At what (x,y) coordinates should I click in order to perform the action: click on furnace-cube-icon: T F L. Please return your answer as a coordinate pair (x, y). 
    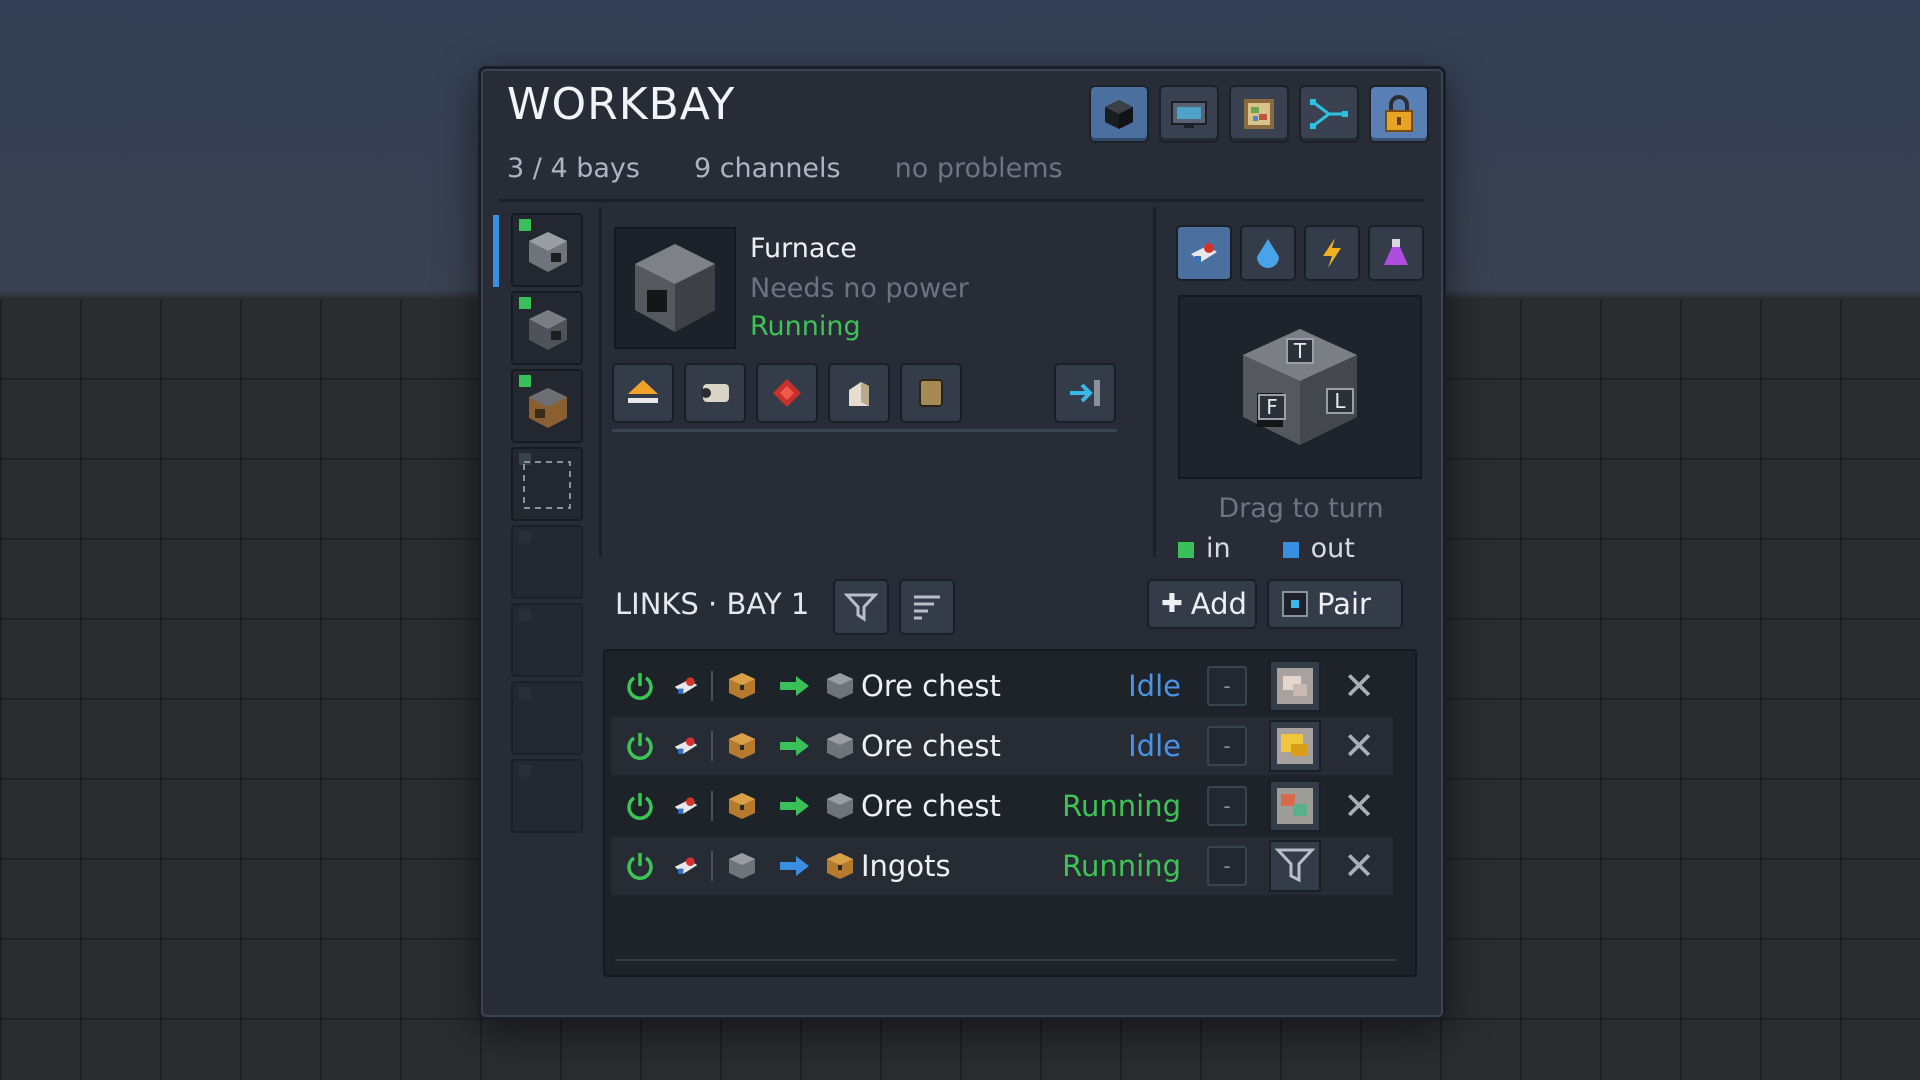
    Looking at the image, I should click on (1300, 387).